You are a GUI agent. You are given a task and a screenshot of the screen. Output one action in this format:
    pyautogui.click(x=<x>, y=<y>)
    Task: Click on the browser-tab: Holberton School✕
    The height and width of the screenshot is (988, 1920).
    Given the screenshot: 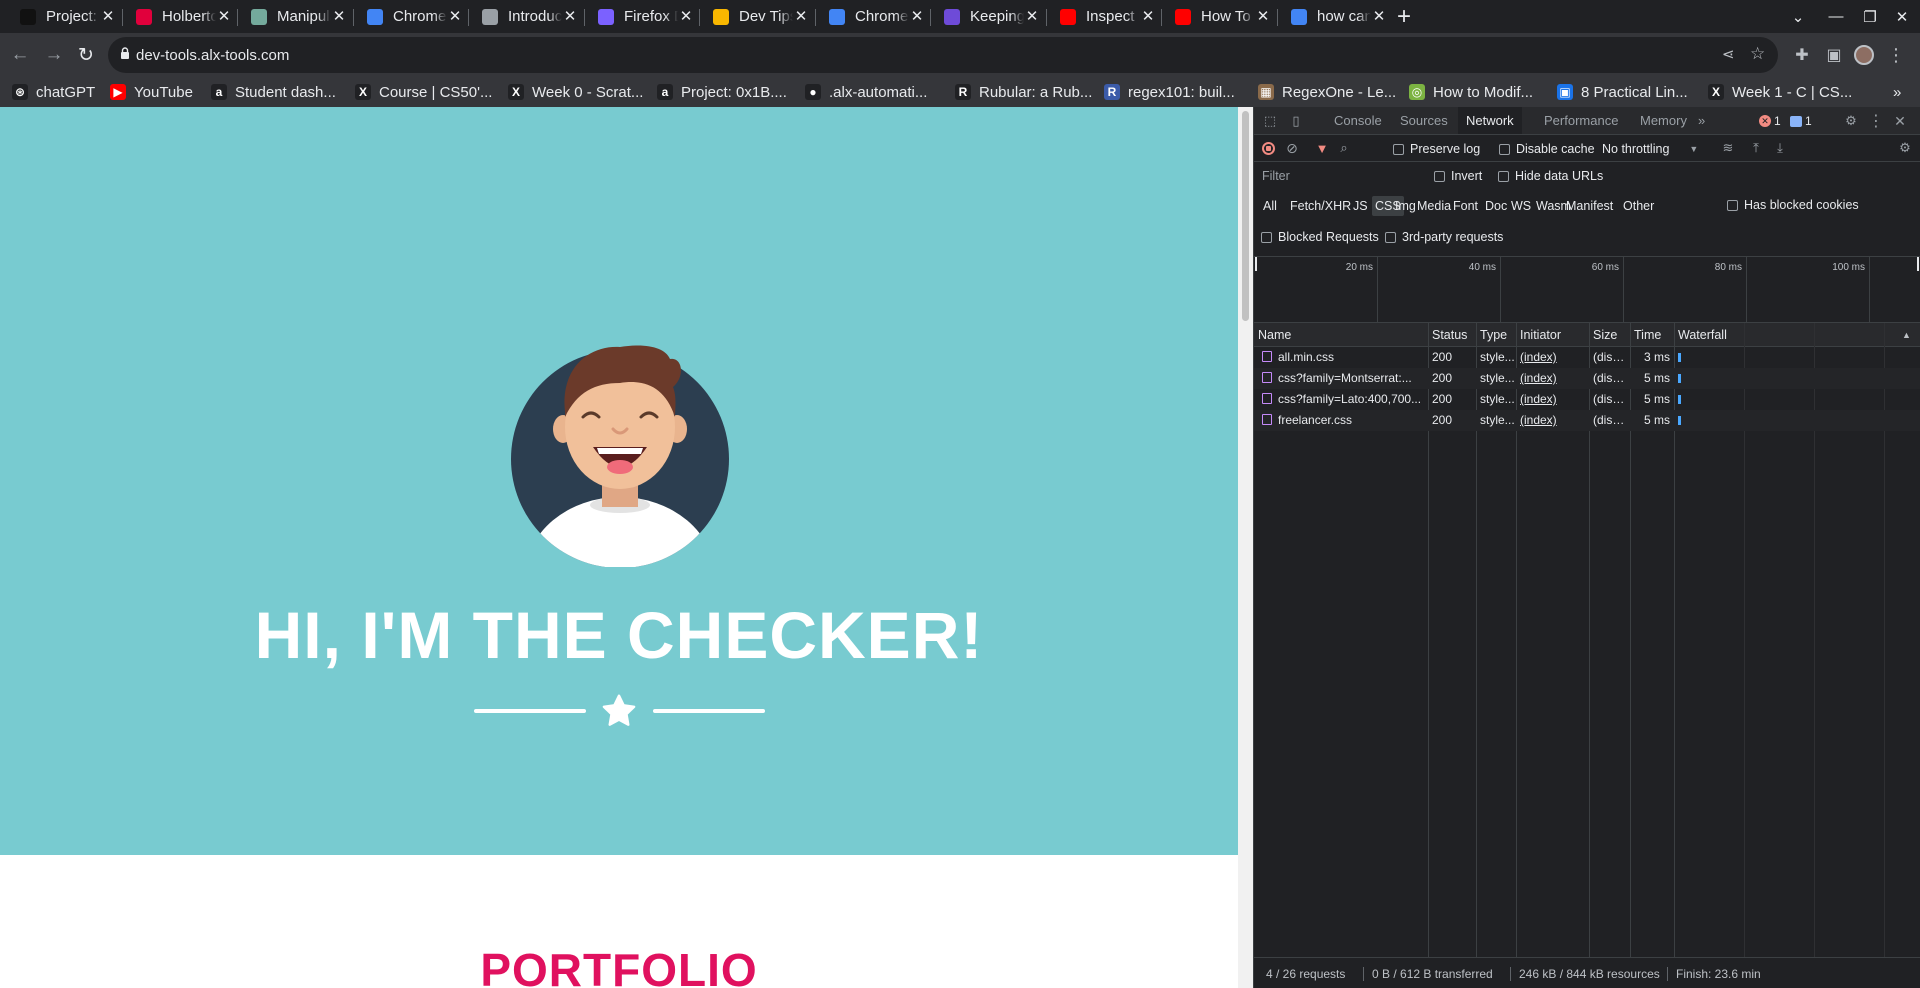 What is the action you would take?
    pyautogui.click(x=182, y=16)
    